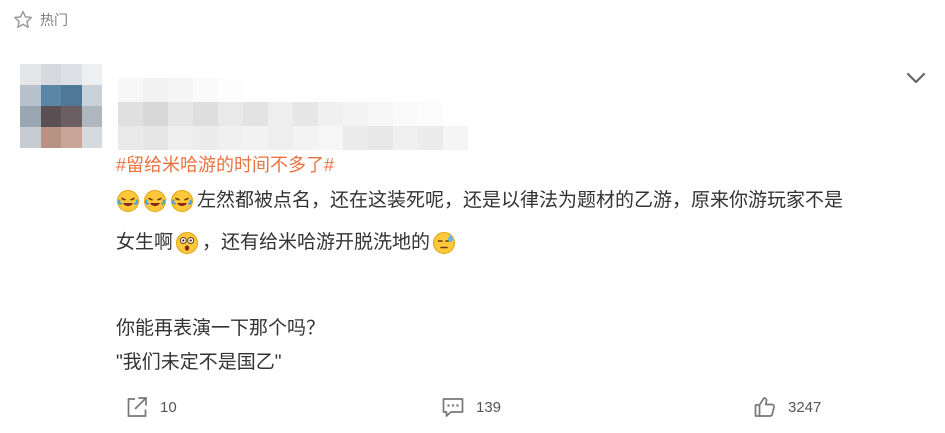 This screenshot has height=433, width=945. I want to click on star-icon, so click(23, 20).